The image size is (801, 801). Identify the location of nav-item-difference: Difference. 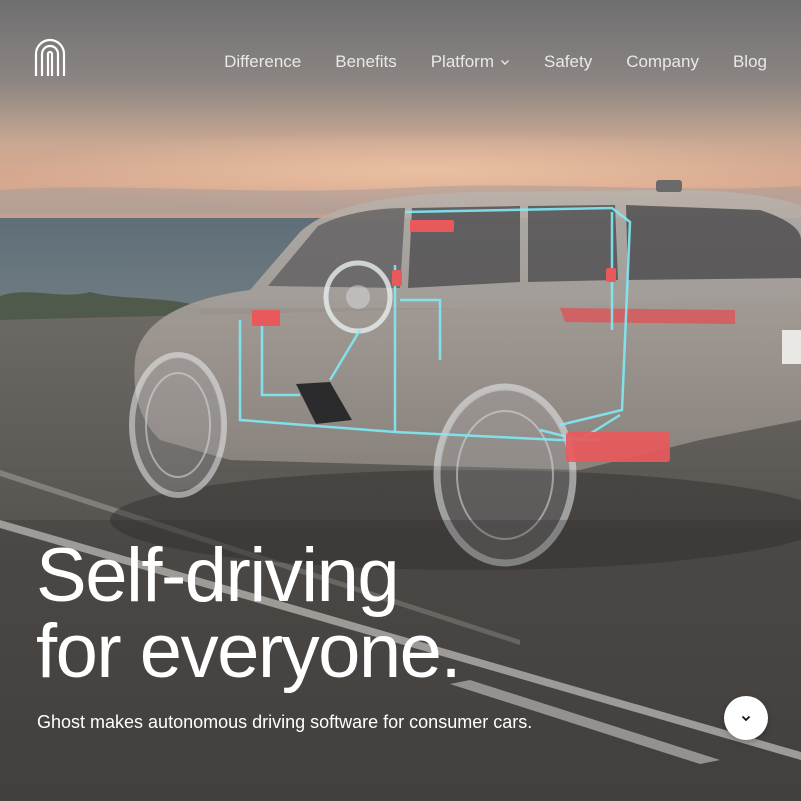
(262, 62).